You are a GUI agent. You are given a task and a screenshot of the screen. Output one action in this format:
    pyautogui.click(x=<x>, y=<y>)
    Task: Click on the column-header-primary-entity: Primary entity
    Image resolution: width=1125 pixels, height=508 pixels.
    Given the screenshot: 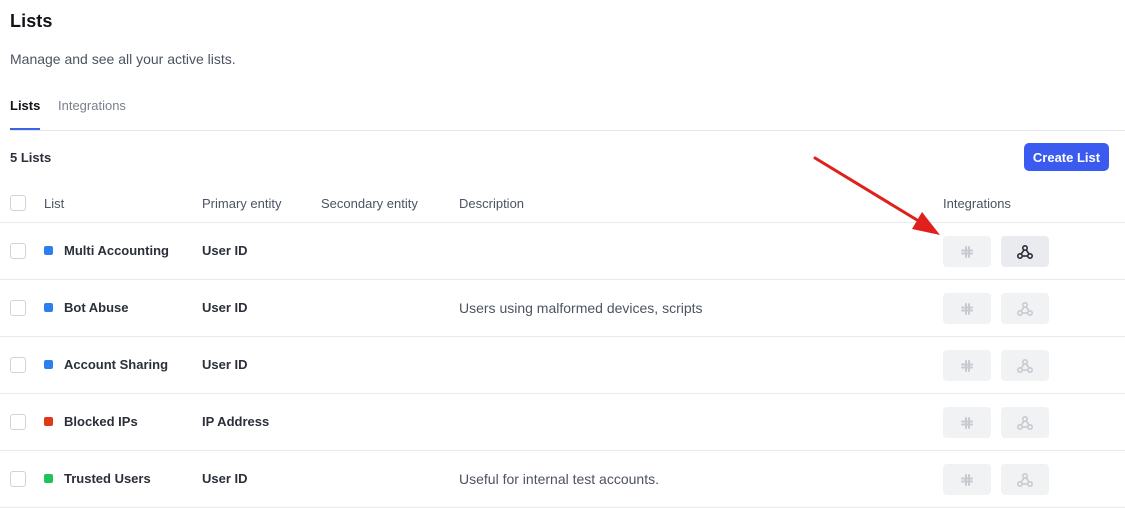 What is the action you would take?
    pyautogui.click(x=242, y=203)
    